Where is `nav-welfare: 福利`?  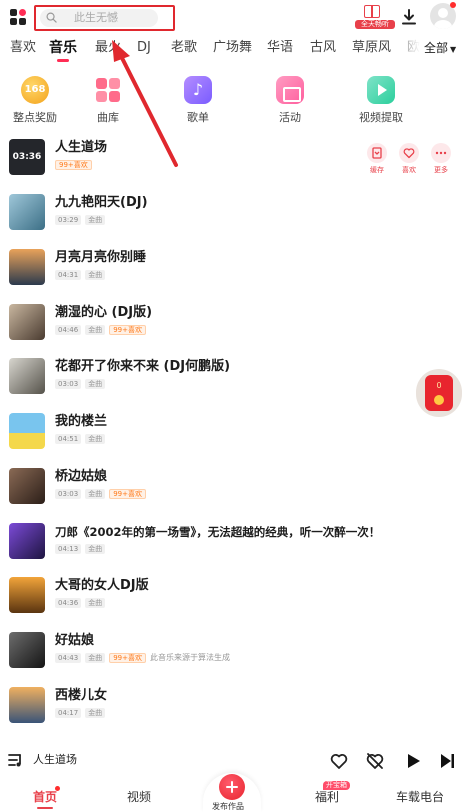
nav-welfare: 福利 is located at coordinates (327, 797).